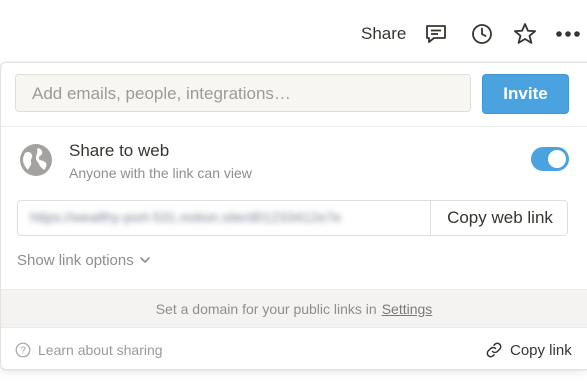 This screenshot has width=587, height=390. I want to click on domain-notice-text: Set a domain for your public links in, so click(266, 308).